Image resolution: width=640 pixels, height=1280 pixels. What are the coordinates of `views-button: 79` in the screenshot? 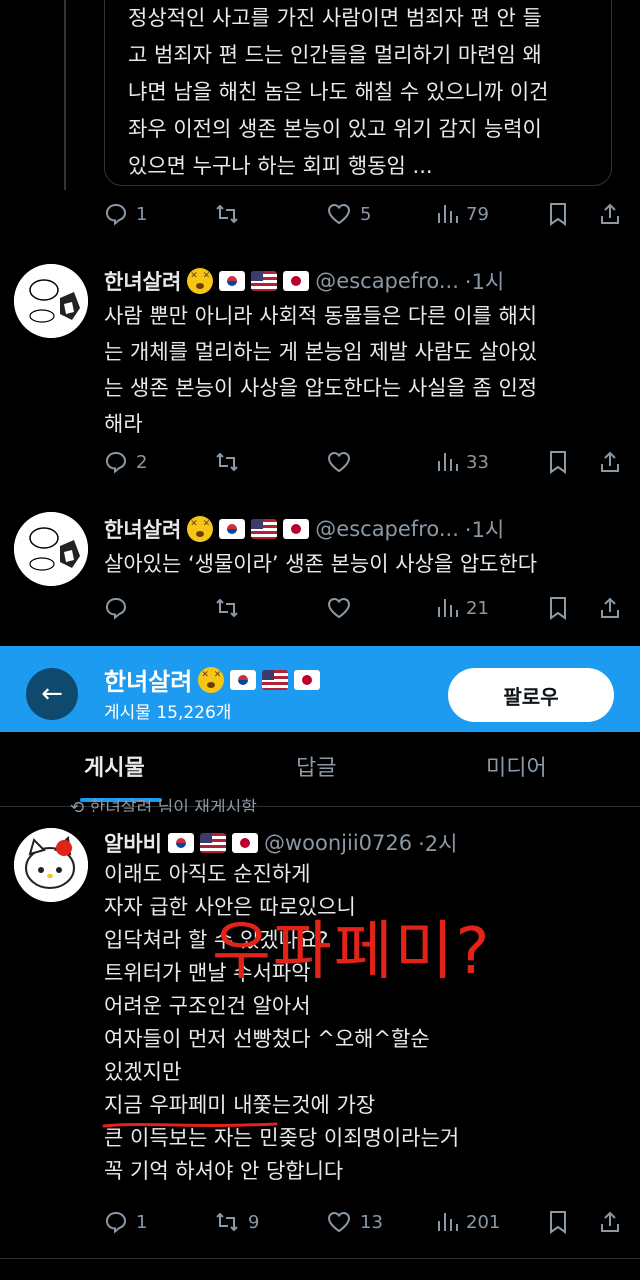 It's located at (462, 214).